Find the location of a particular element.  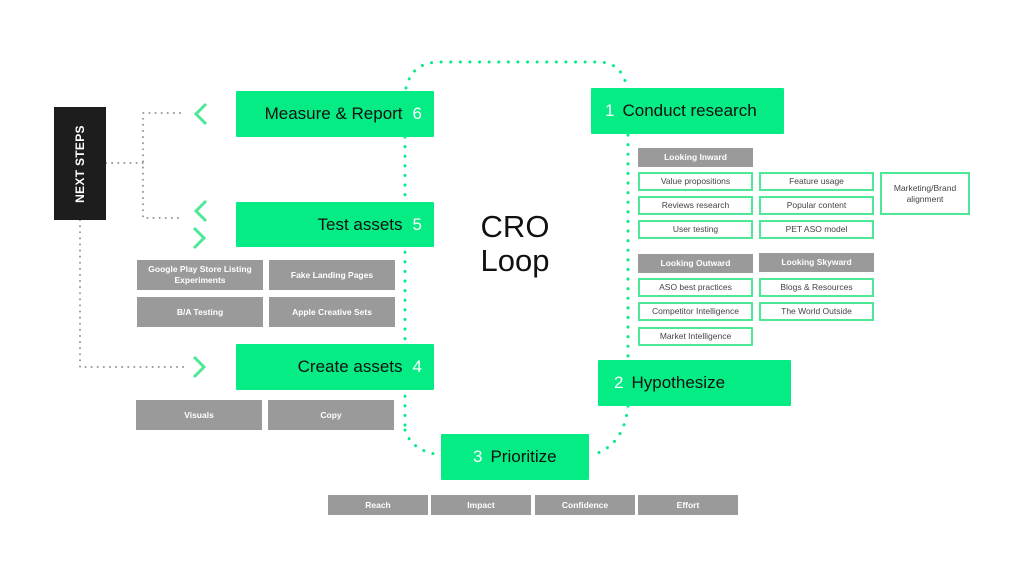

step-number: 5 is located at coordinates (417, 224).